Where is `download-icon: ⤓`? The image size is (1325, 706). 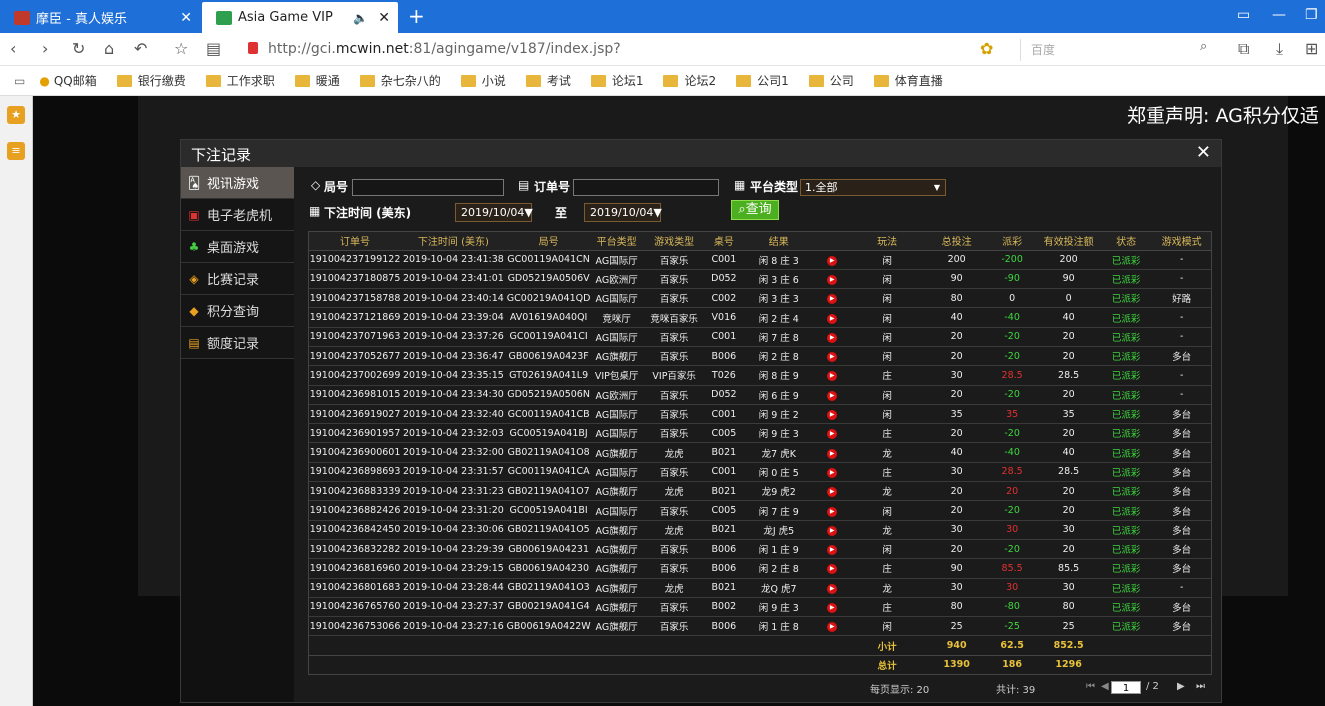
download-icon: ⤓ is located at coordinates (1279, 49).